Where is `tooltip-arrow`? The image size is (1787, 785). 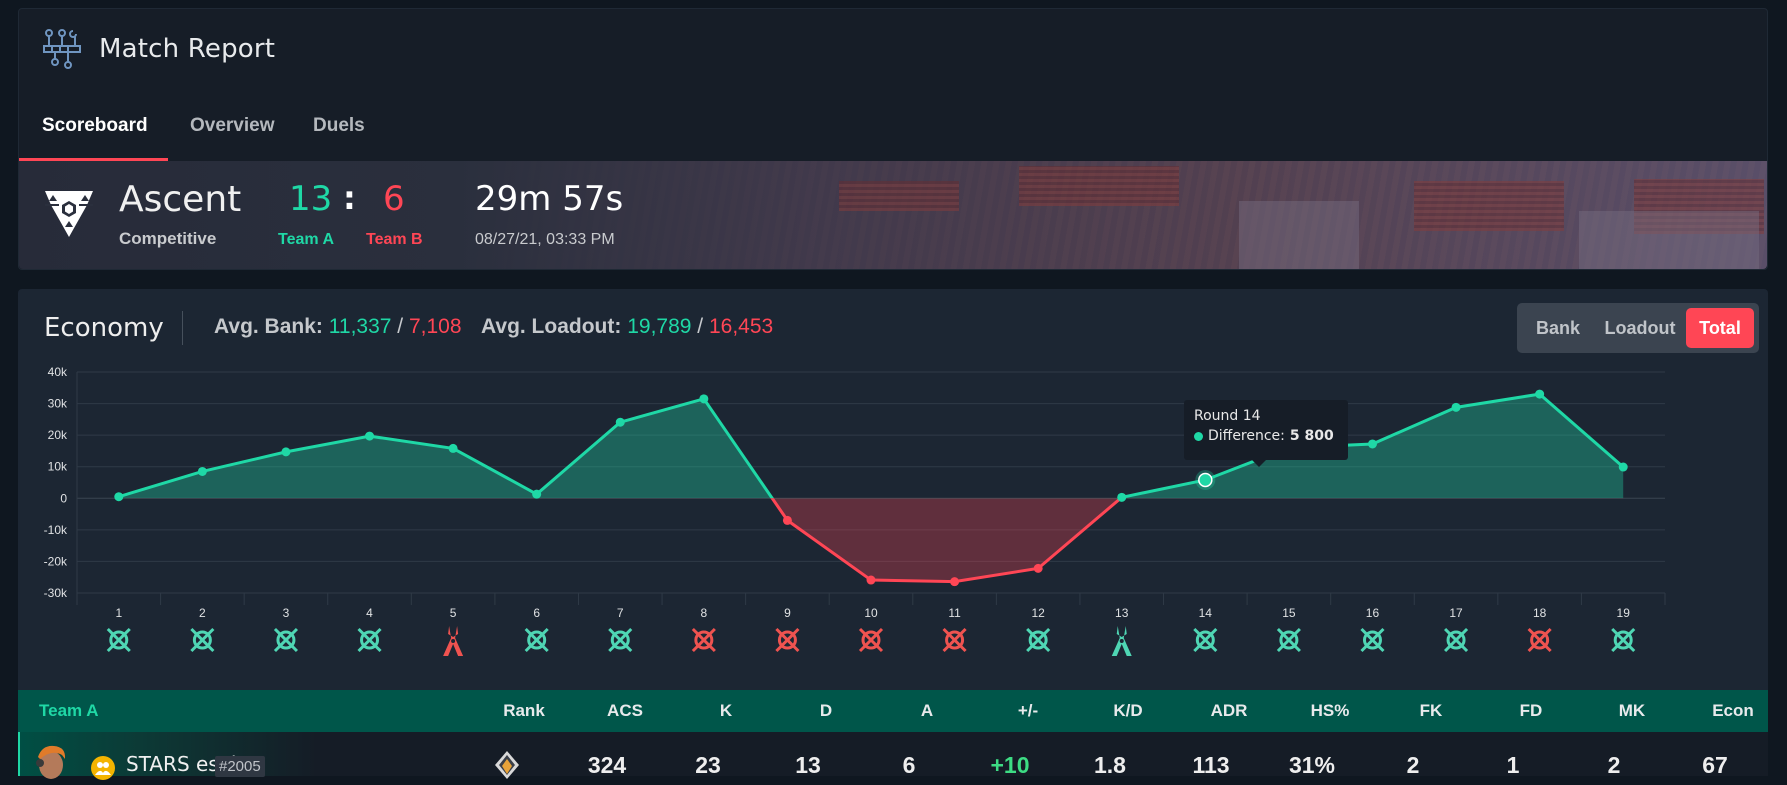 tooltip-arrow is located at coordinates (1259, 463).